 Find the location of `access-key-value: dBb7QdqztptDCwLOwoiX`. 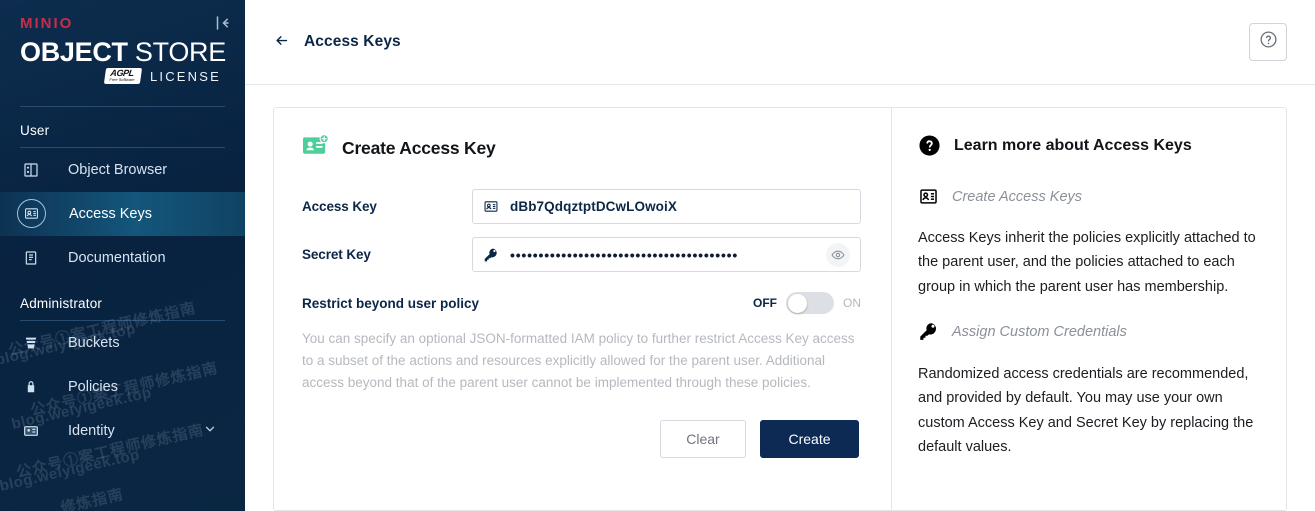

access-key-value: dBb7QdqztptDCwLOwoiX is located at coordinates (593, 206).